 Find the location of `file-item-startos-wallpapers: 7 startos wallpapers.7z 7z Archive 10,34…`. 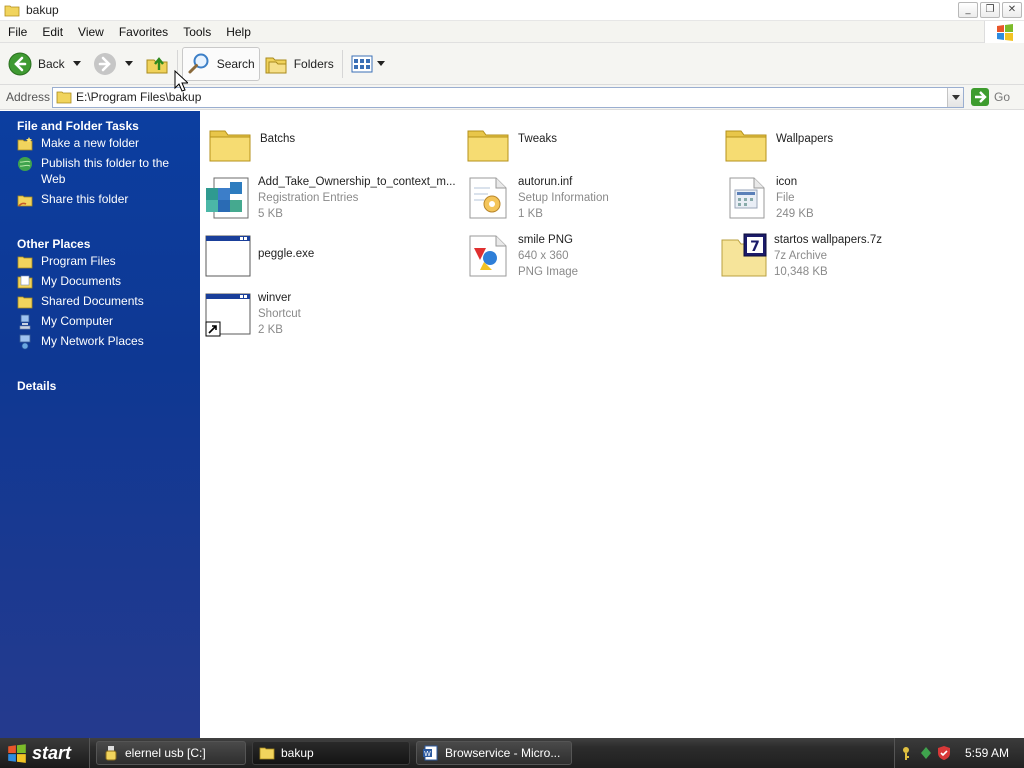

file-item-startos-wallpapers: 7 startos wallpapers.7z 7z Archive 10,34… is located at coordinates (801, 256).